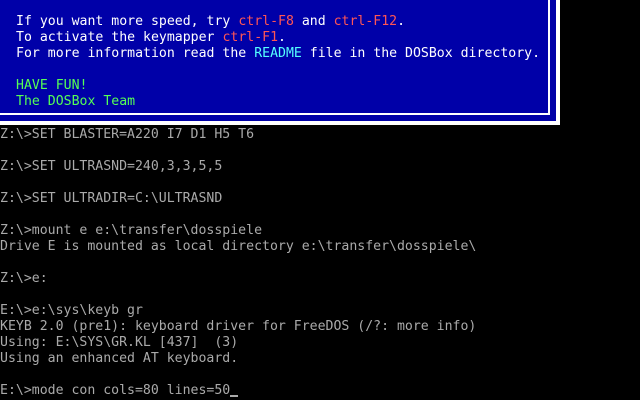  Describe the element at coordinates (135, 53) in the screenshot. I see `readme-tip-text: For more information read the` at that location.